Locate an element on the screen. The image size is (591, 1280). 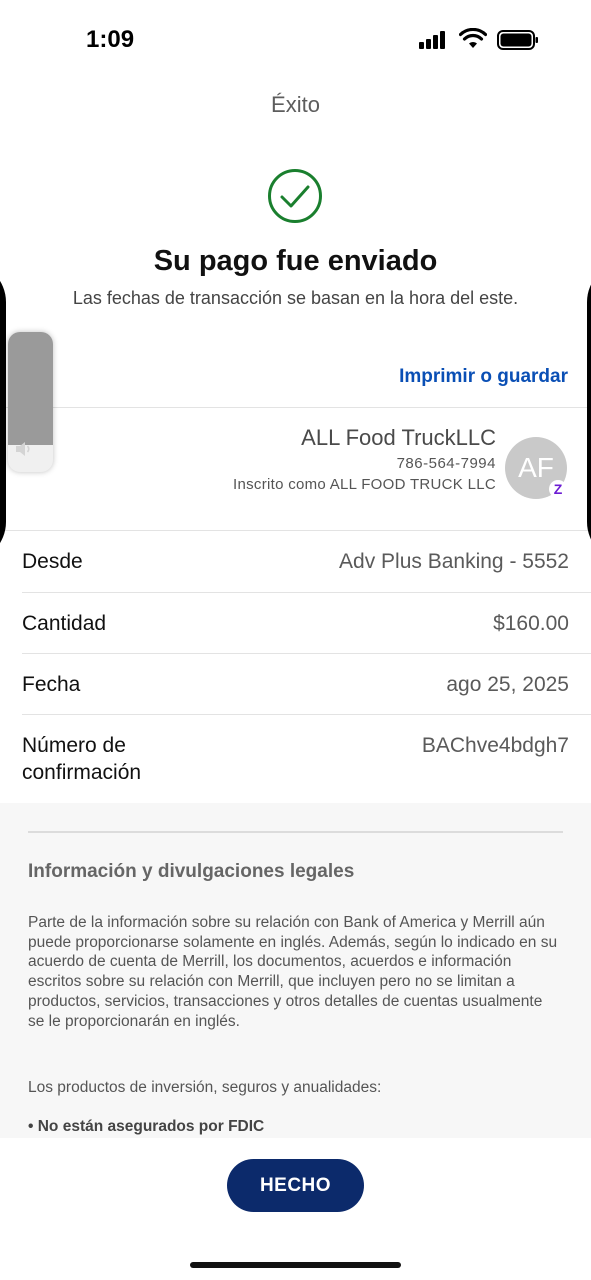
check-circle-icon is located at coordinates (295, 196).